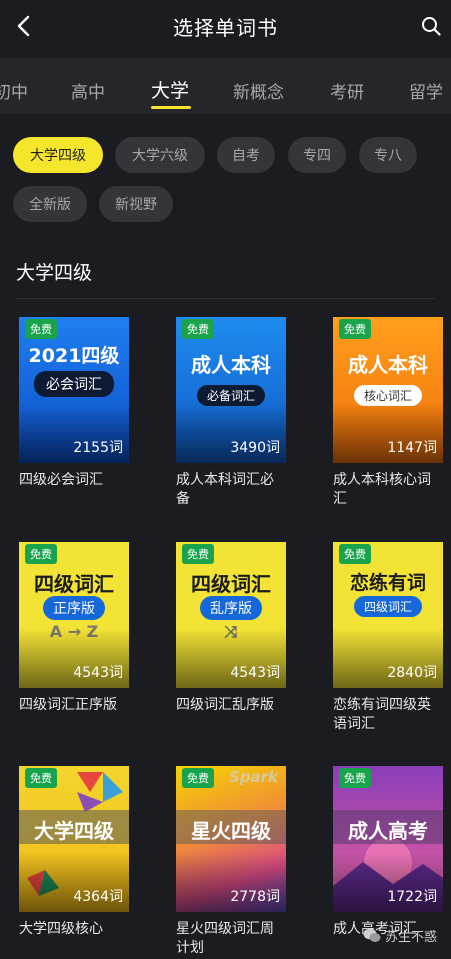  What do you see at coordinates (170, 89) in the screenshot?
I see `tab-university: 大学` at bounding box center [170, 89].